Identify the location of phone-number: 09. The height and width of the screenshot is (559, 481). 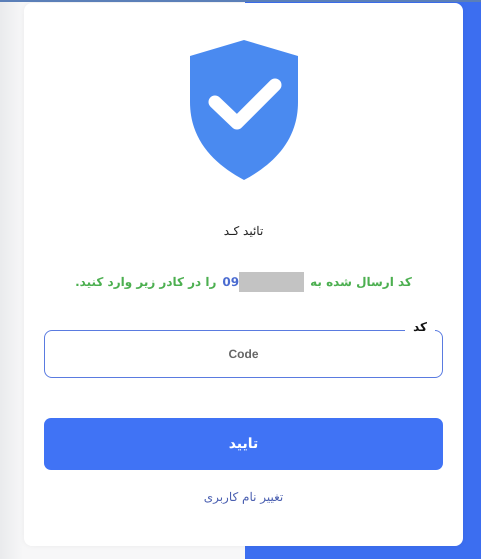
(231, 282).